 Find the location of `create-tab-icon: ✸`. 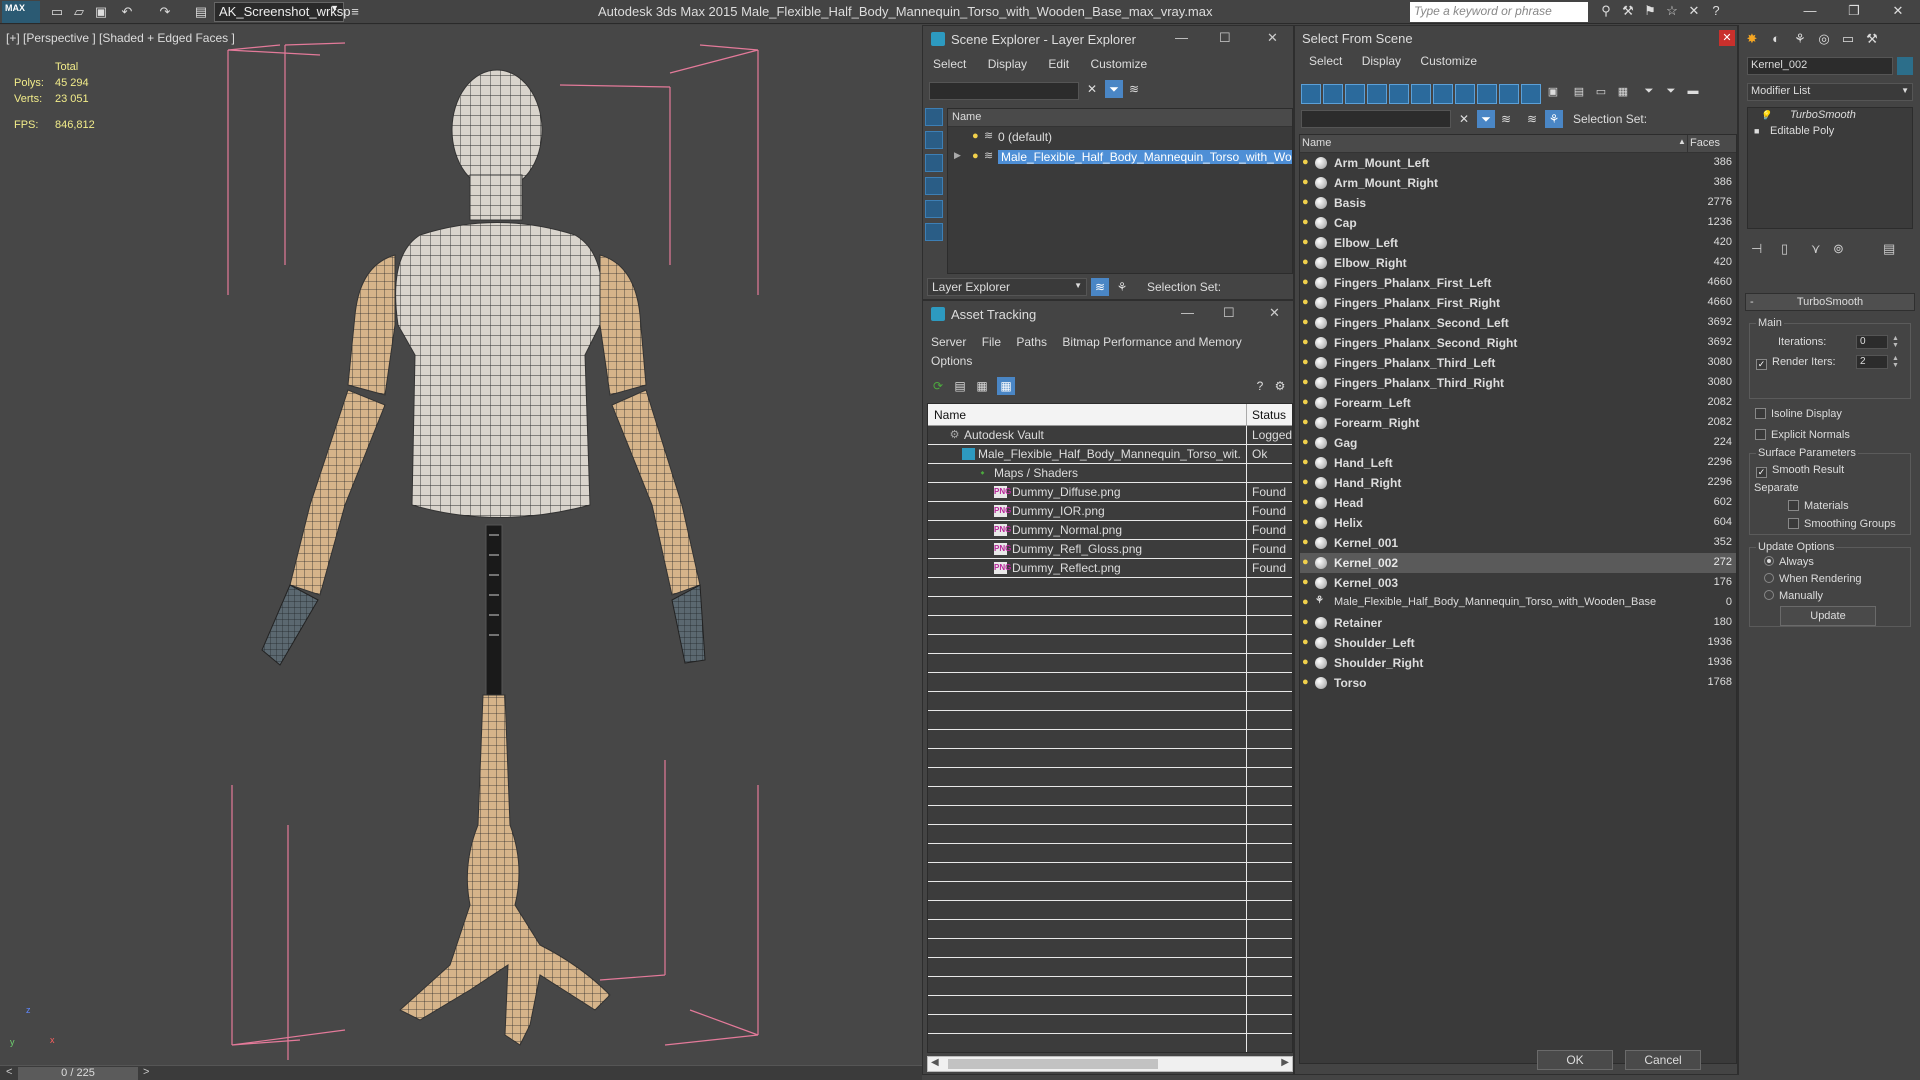

create-tab-icon: ✸ is located at coordinates (1752, 39).